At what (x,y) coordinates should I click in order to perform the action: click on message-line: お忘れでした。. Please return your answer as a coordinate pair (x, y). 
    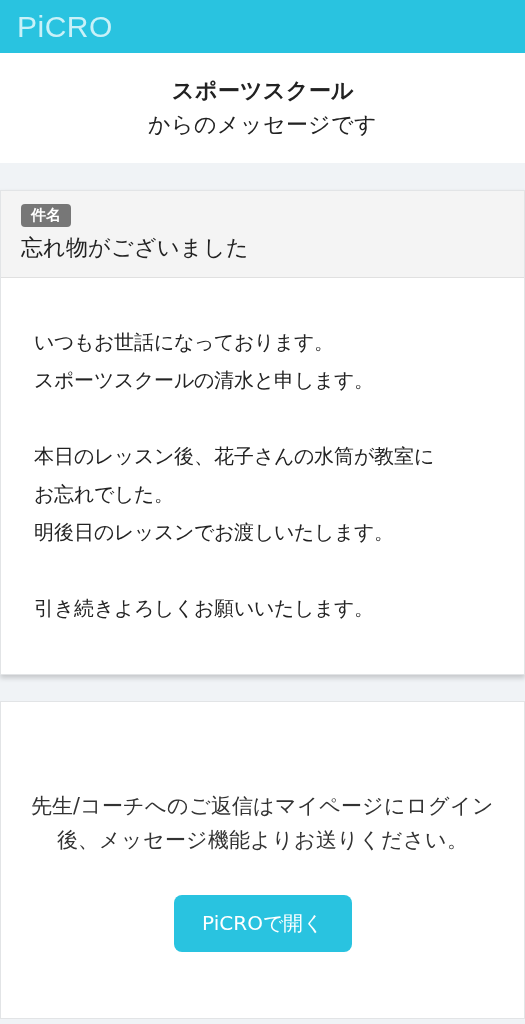
    Looking at the image, I should click on (104, 494).